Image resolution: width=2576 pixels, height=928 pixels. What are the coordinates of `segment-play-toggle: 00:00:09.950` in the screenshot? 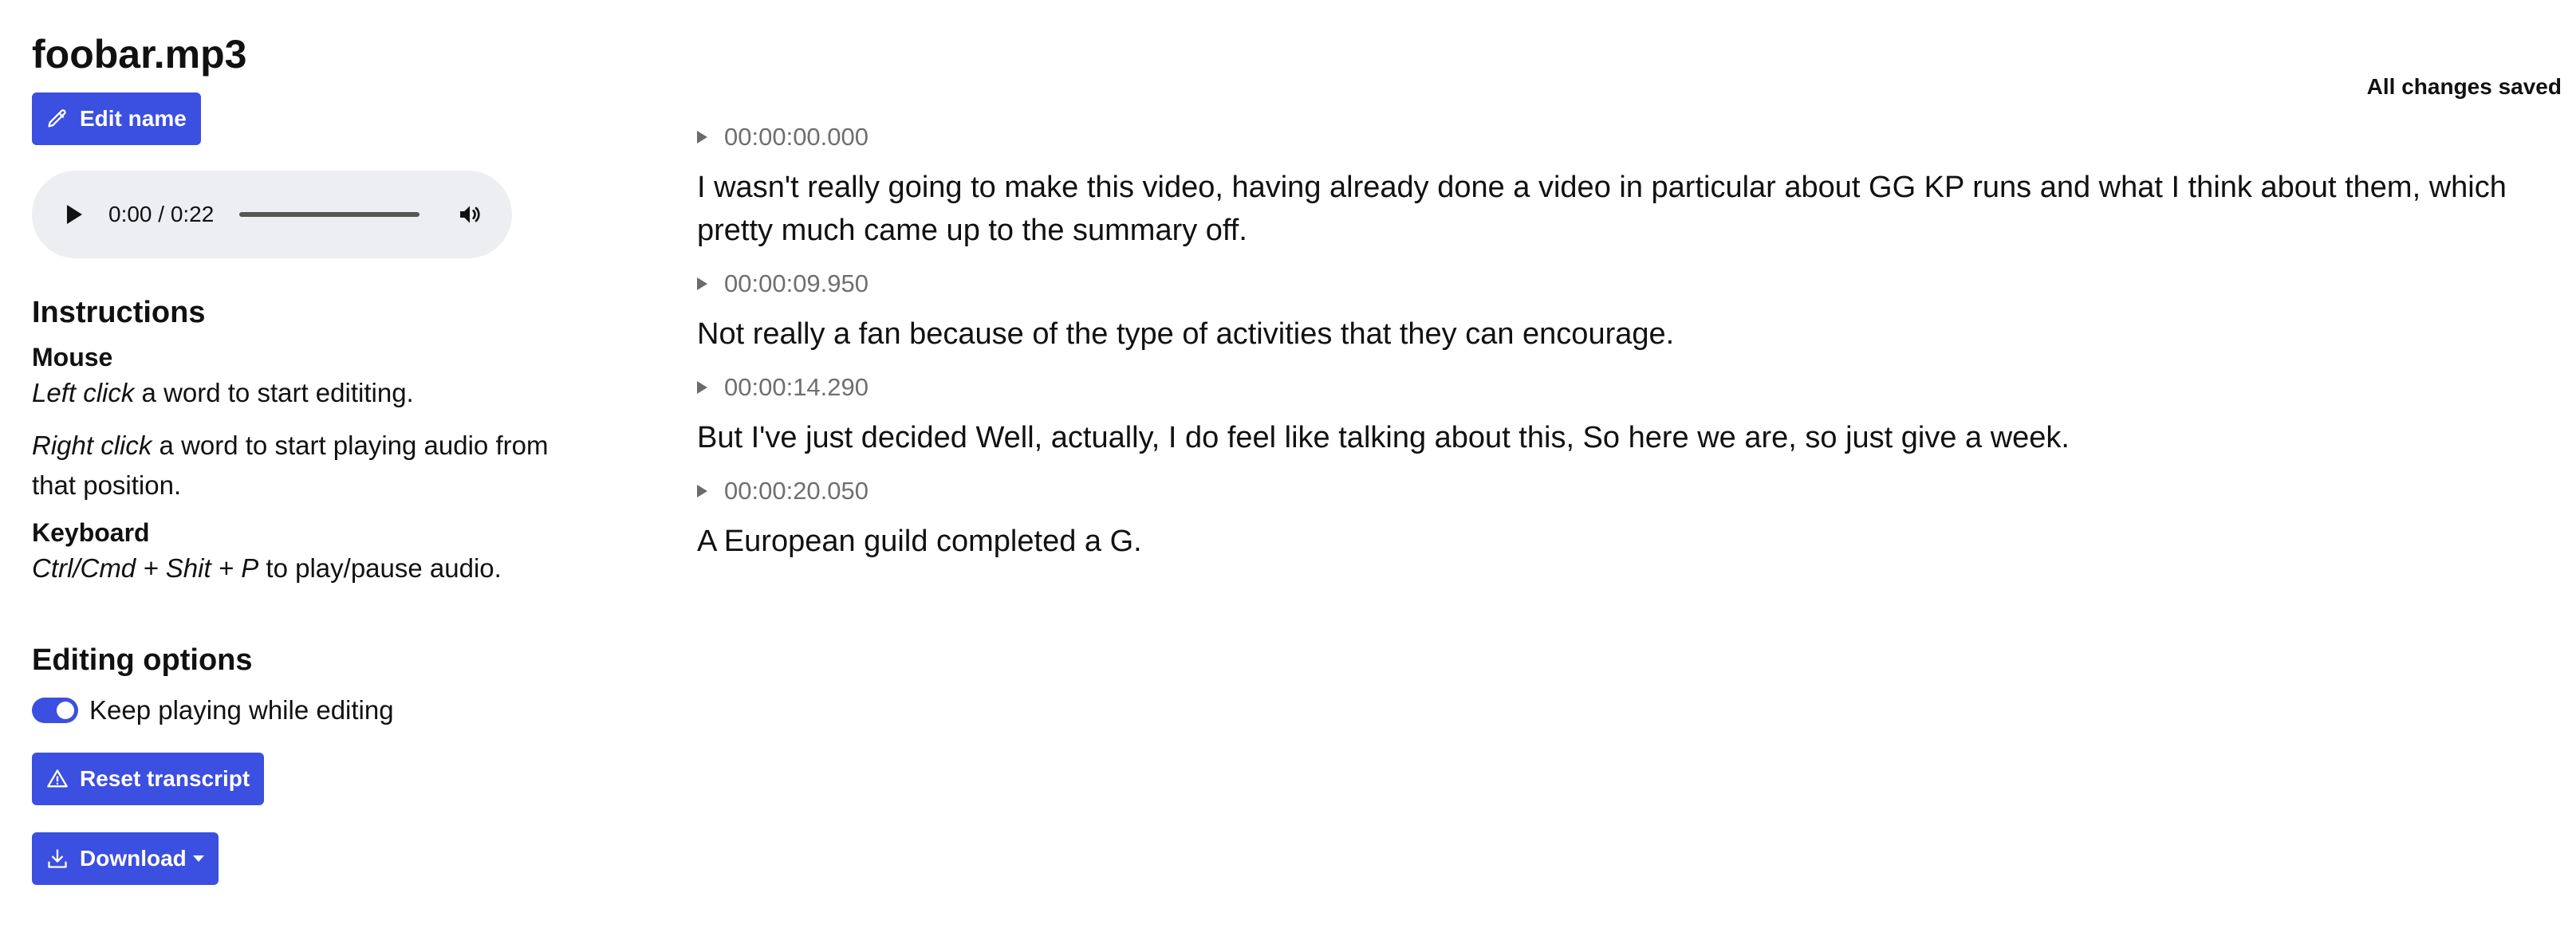 It's located at (1614, 283).